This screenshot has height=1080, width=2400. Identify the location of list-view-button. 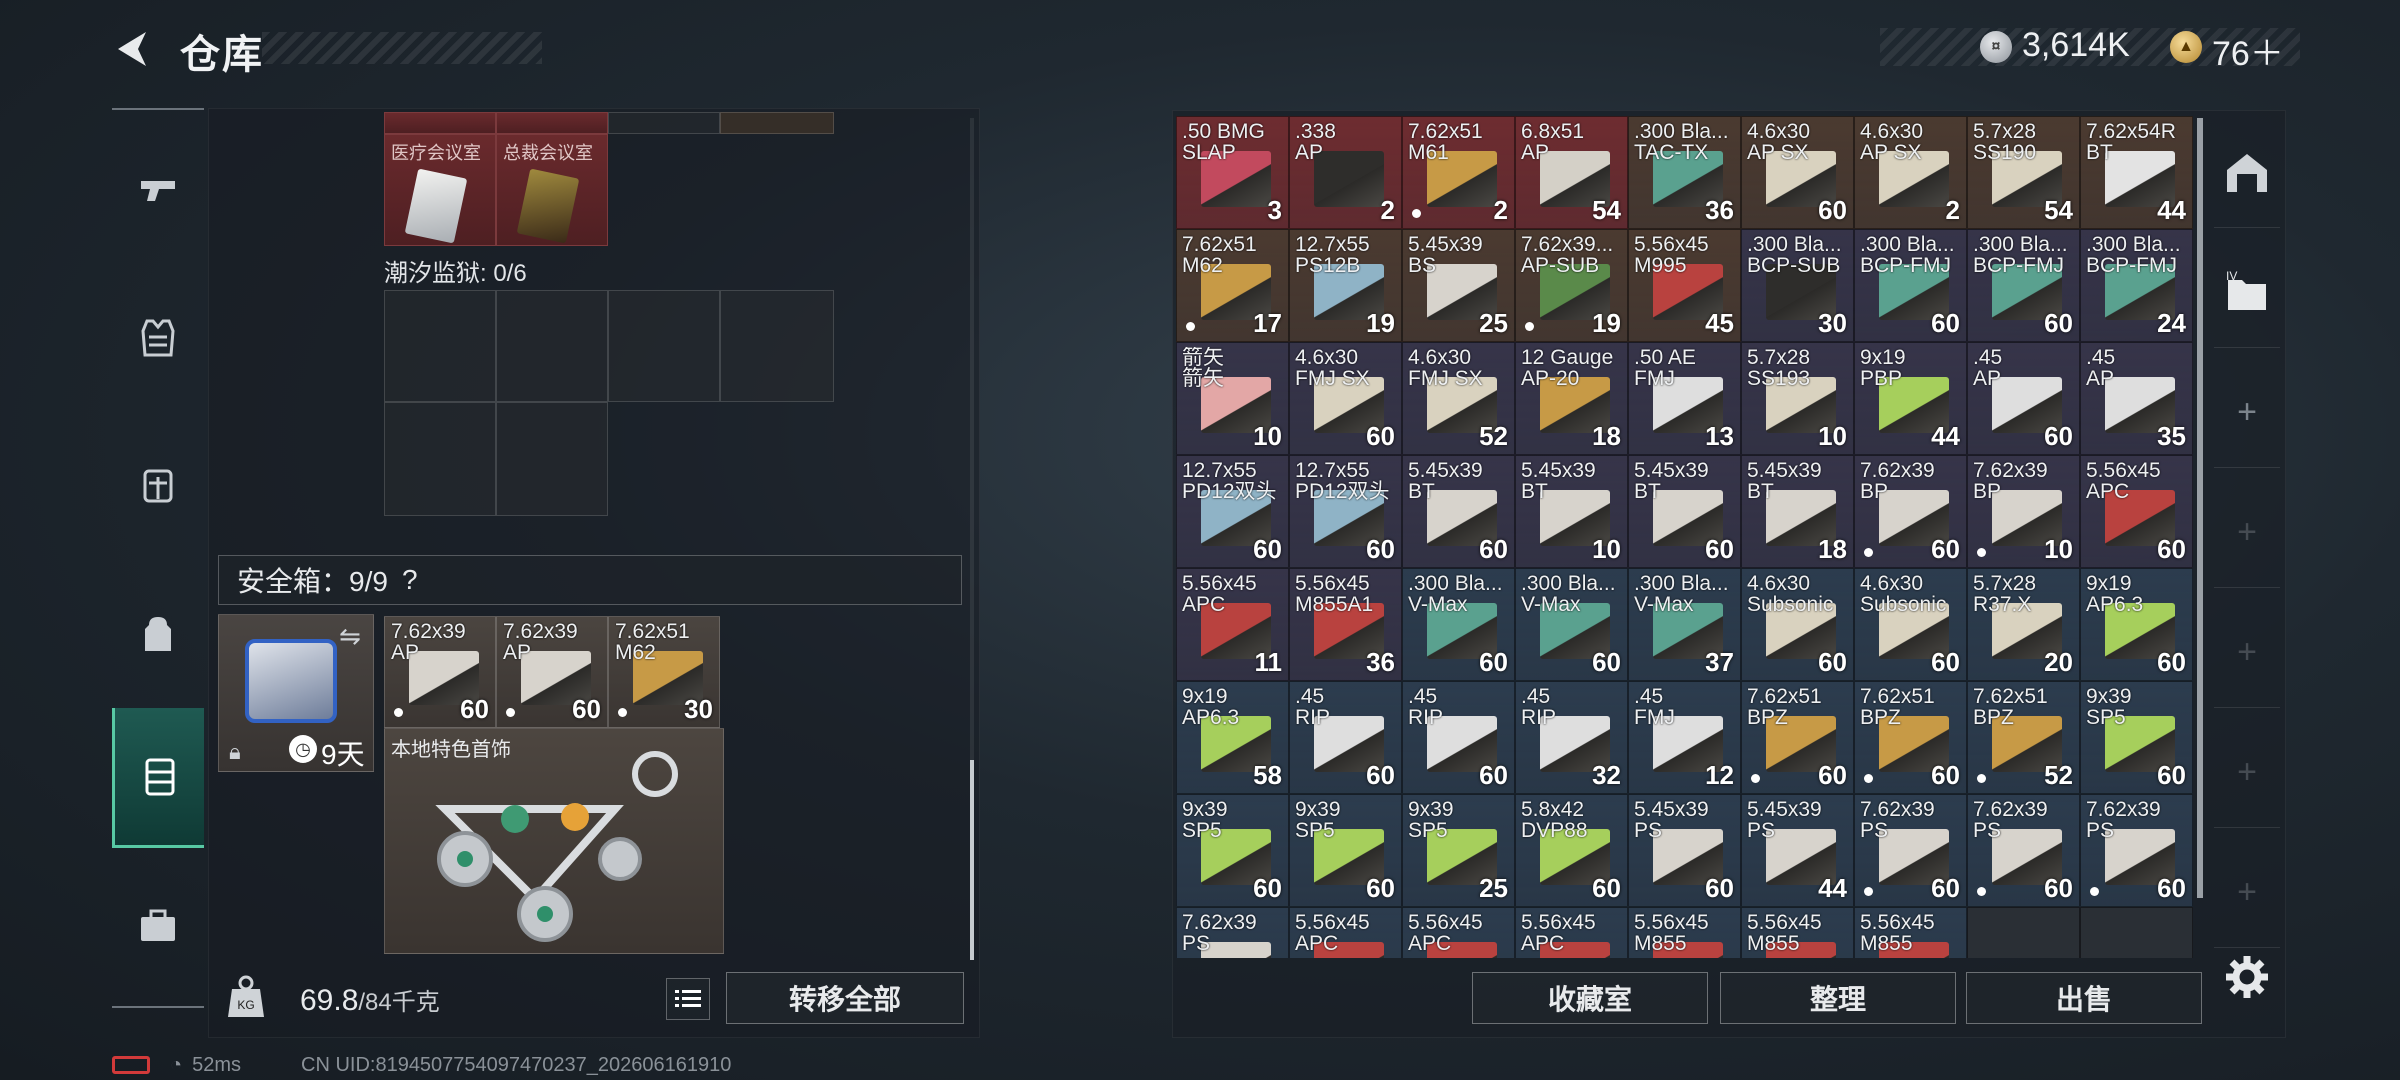
(688, 999).